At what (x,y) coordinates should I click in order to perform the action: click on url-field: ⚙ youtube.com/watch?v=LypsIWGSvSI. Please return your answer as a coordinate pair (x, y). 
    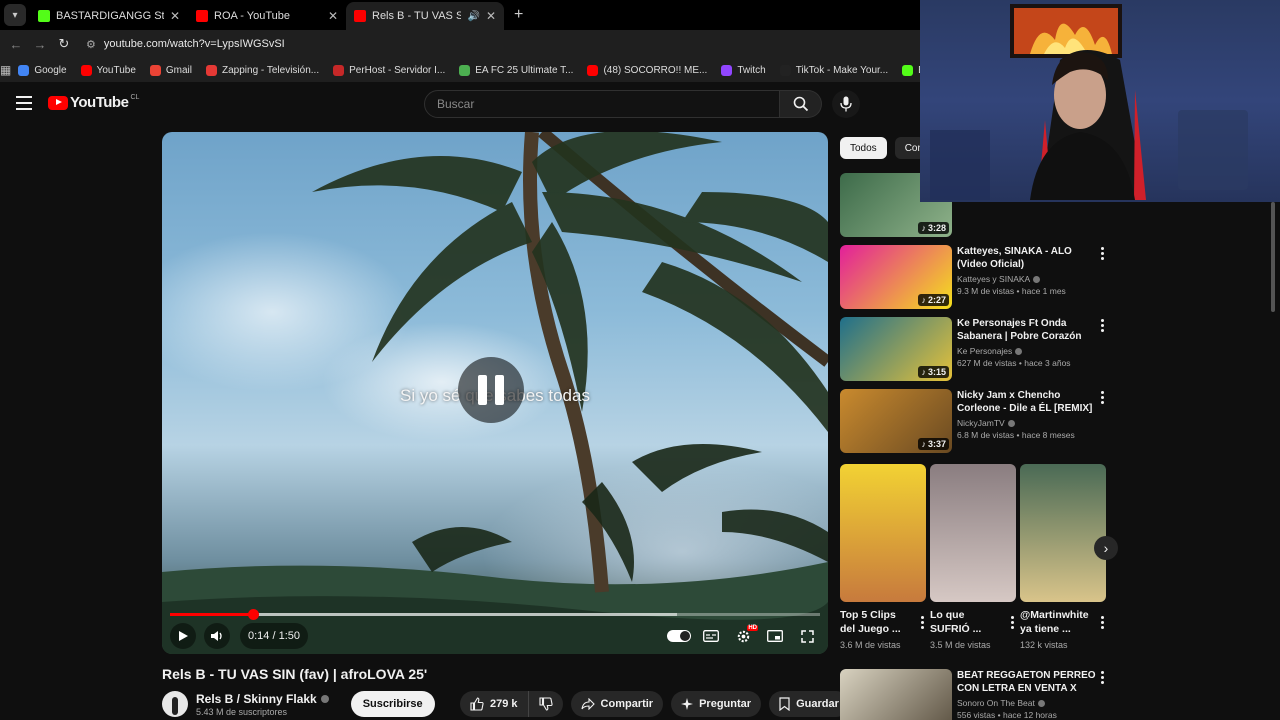
    Looking at the image, I should click on (185, 44).